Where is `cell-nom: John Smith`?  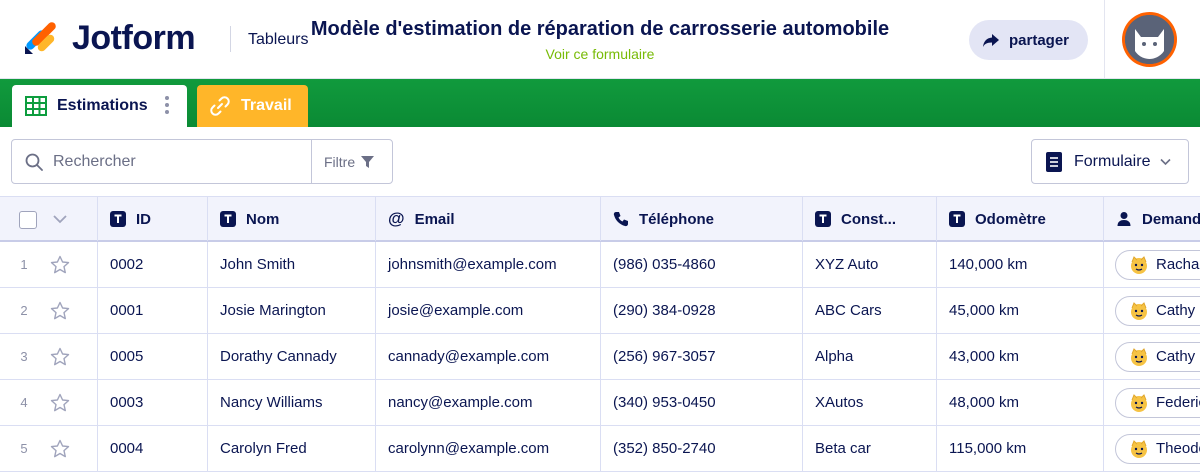
cell-nom: John Smith is located at coordinates (292, 264).